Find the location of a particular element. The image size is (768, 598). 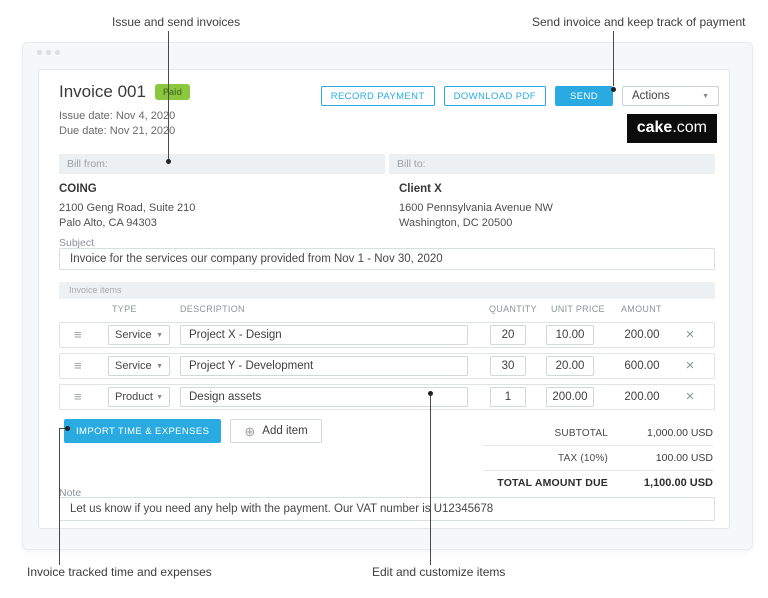

annotation-tracked-time: Invoice tracked time and expenses is located at coordinates (119, 572).